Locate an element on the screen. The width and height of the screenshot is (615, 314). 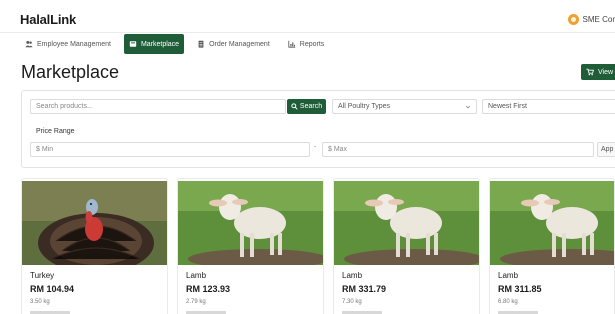
price-range-label: Price Range is located at coordinates (55, 131).